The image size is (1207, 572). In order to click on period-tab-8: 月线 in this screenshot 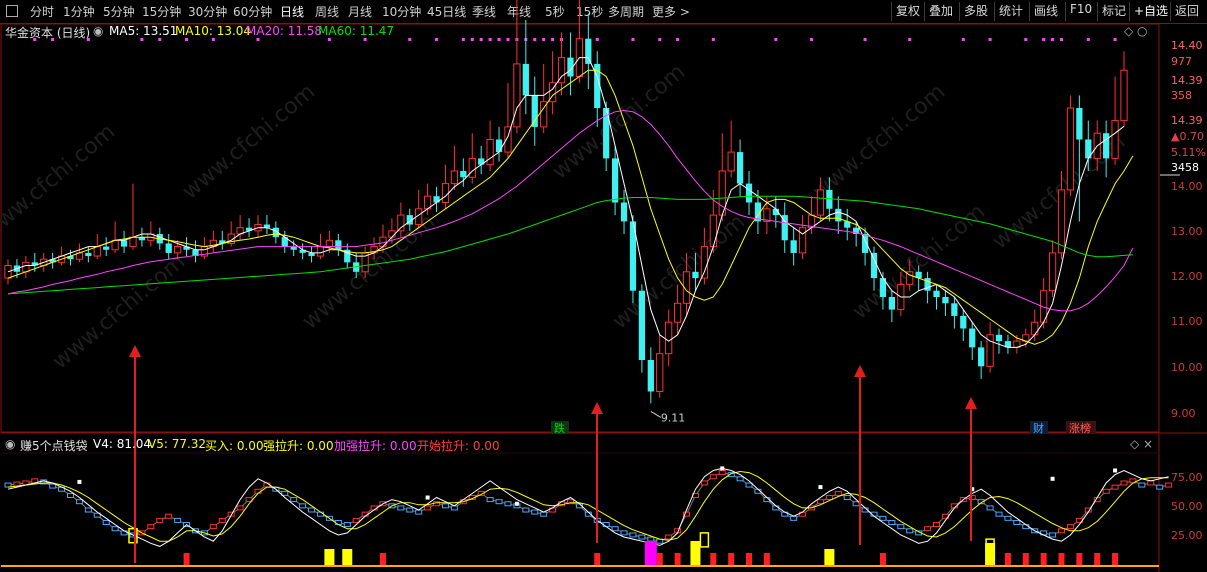, I will do `click(360, 11)`.